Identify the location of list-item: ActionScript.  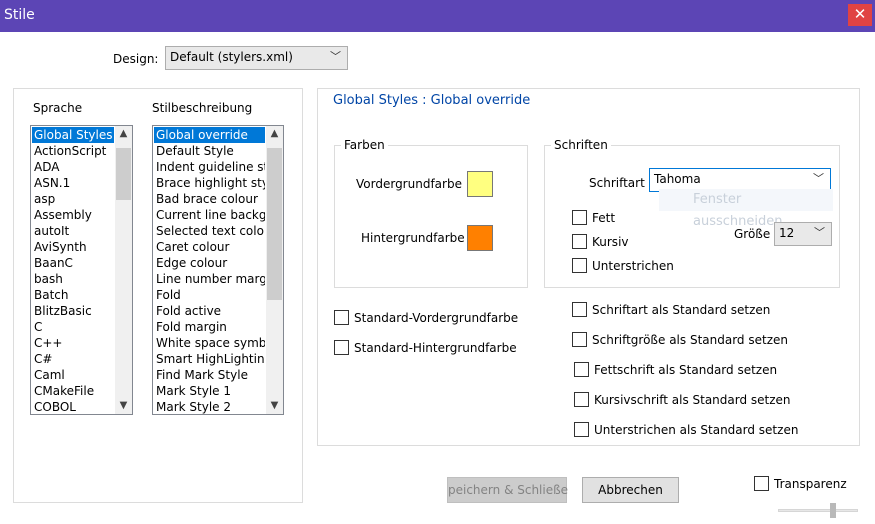
(73, 151).